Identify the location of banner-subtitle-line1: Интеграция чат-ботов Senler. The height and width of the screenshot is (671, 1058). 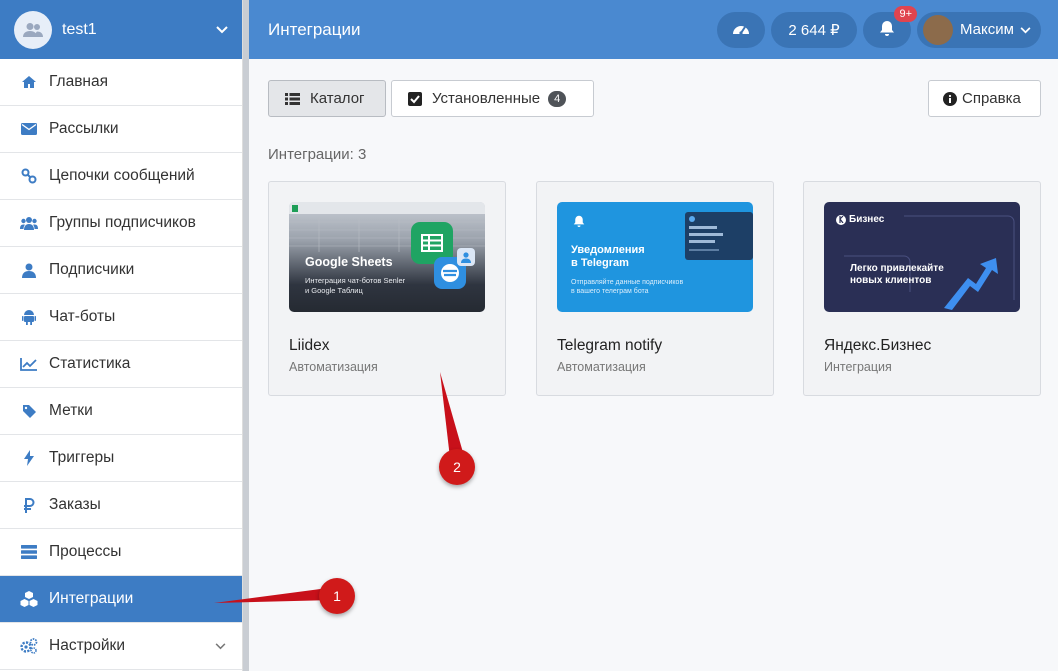
(355, 280).